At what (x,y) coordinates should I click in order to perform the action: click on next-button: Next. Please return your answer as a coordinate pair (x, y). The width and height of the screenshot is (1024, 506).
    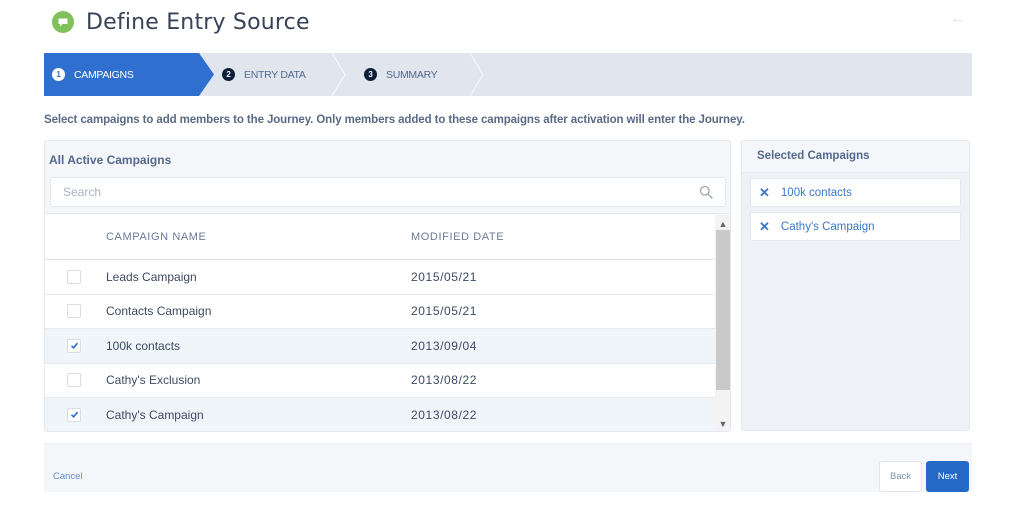
    Looking at the image, I should click on (947, 476).